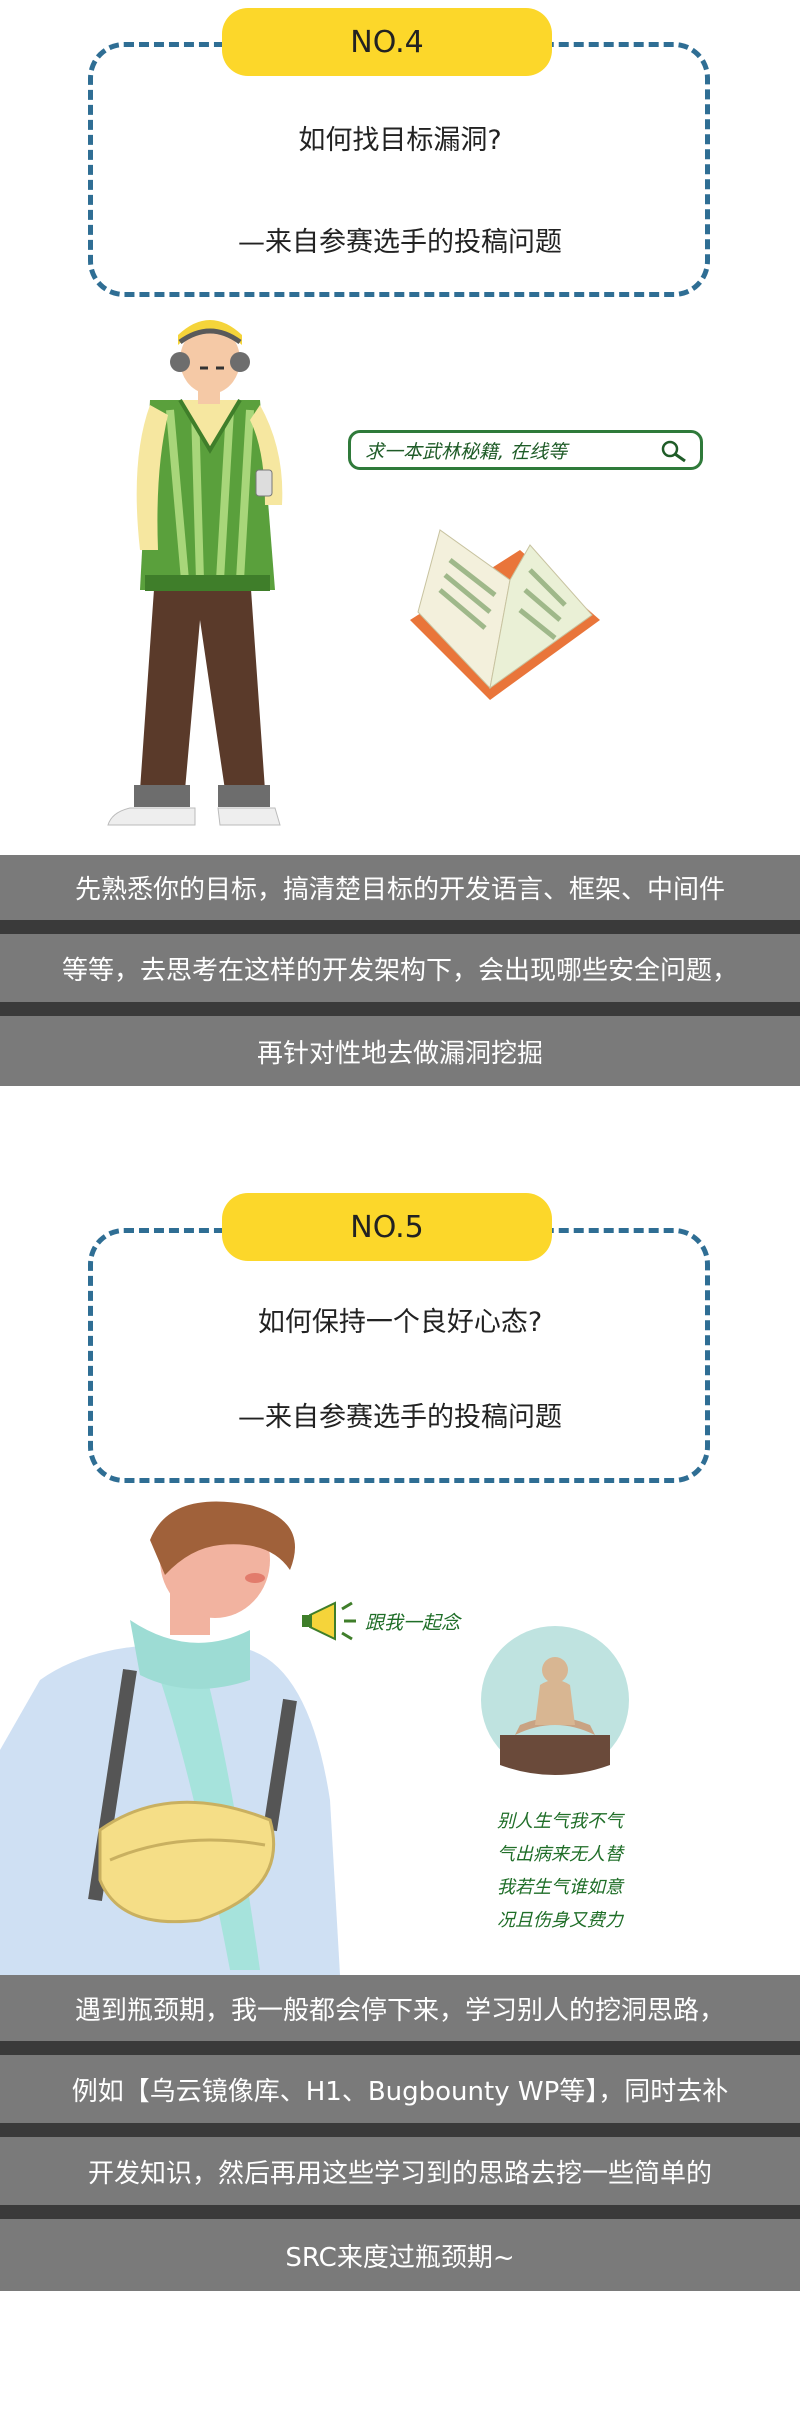  I want to click on open-book-illustration, so click(505, 614).